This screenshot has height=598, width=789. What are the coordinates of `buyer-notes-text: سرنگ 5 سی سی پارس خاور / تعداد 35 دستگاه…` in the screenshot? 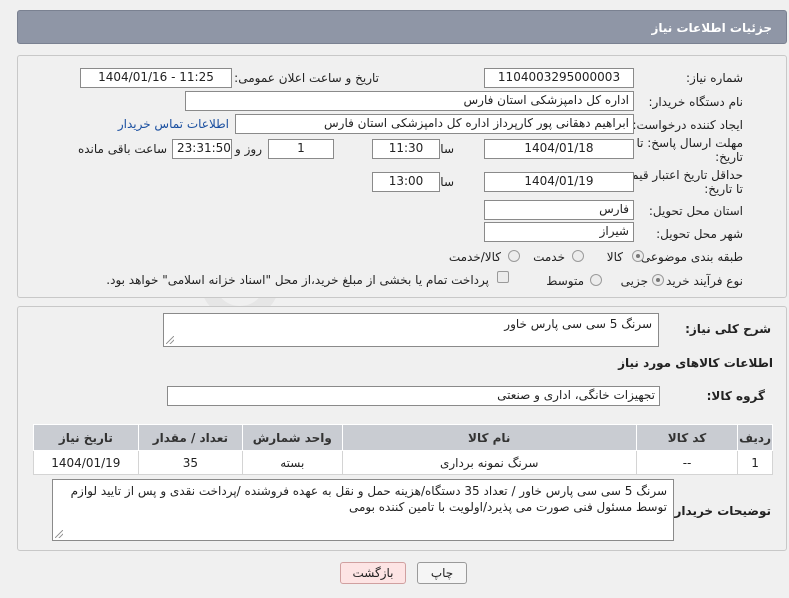 It's located at (368, 499).